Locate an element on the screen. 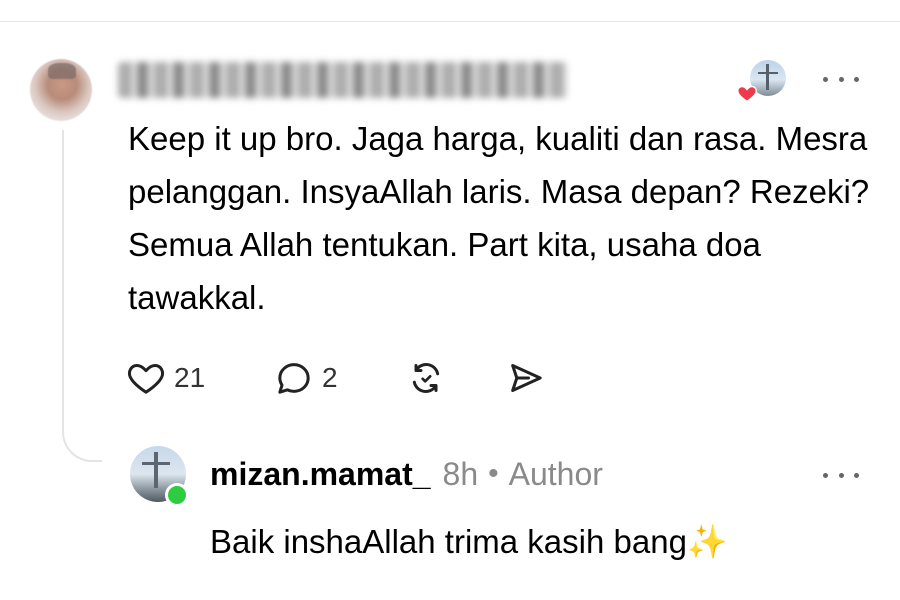 This screenshot has width=900, height=600. repost-icon is located at coordinates (426, 378).